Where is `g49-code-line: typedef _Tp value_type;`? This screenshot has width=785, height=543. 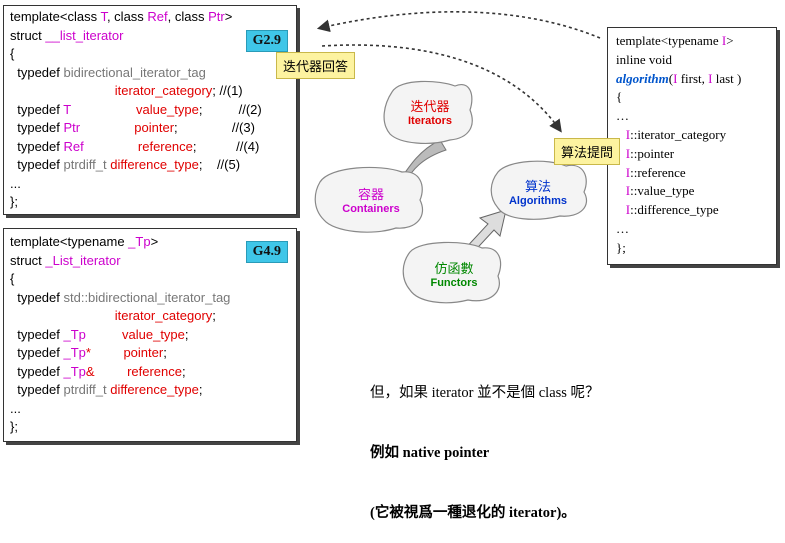 g49-code-line: typedef _Tp value_type; is located at coordinates (120, 335).